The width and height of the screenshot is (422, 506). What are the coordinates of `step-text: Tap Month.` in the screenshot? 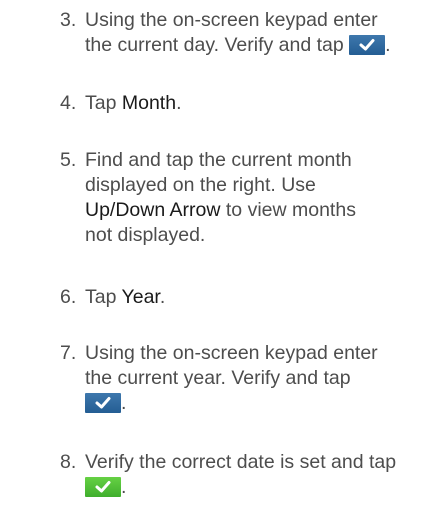 It's located at (250, 103).